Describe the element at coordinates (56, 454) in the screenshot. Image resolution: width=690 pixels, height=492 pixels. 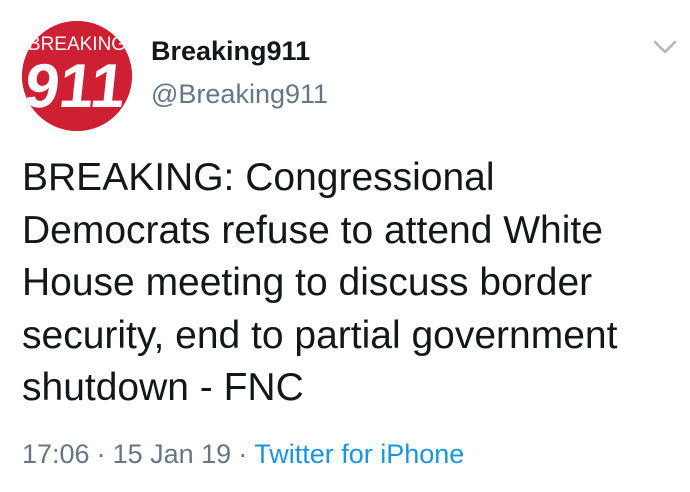
I see `tweet-time: 17:06` at that location.